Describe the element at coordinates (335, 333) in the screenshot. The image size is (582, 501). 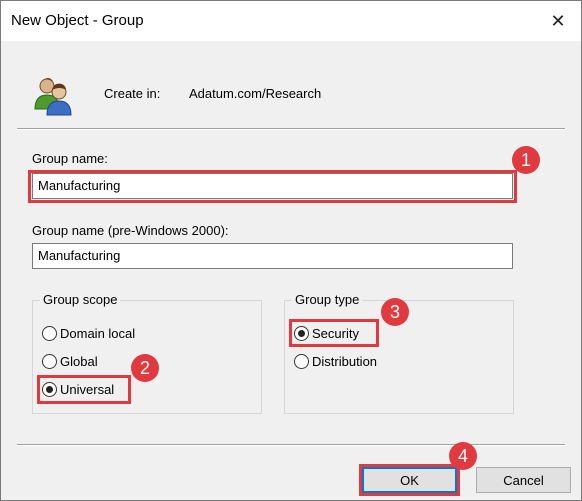
I see `radio-label: Security` at that location.